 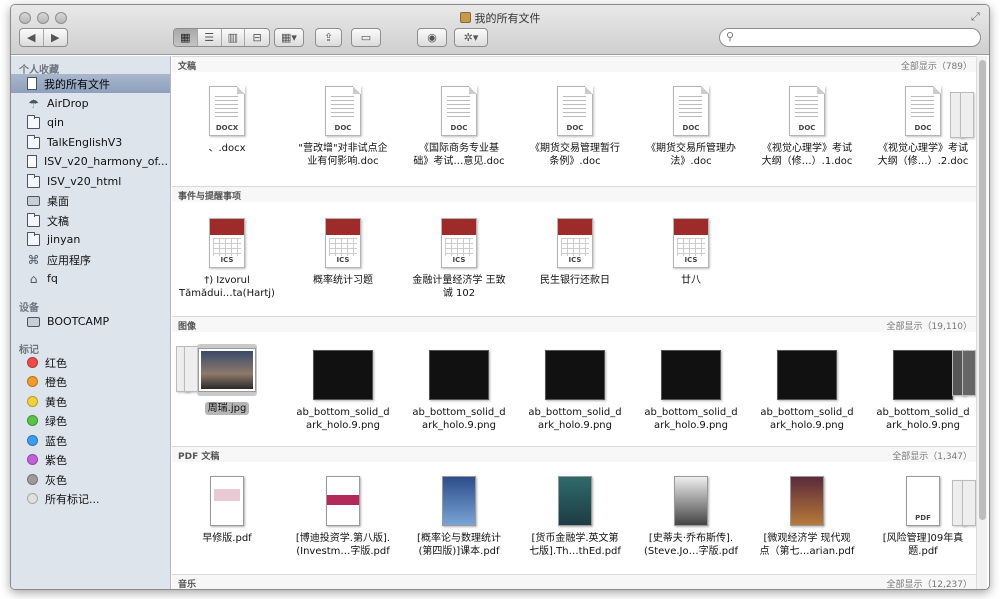 What do you see at coordinates (500, 18) in the screenshot?
I see `window-title: 我的所有文件` at bounding box center [500, 18].